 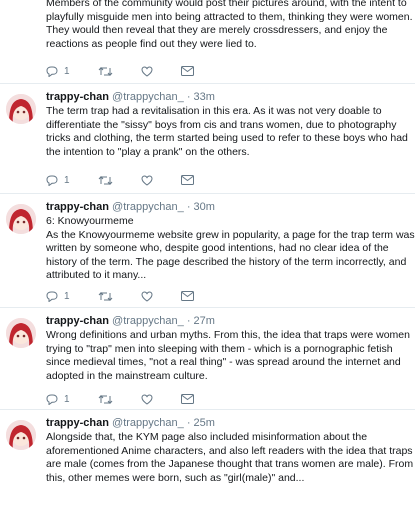 What do you see at coordinates (226, 321) in the screenshot?
I see `tweet-header: trappy-chan @trappychan_ · 27m` at bounding box center [226, 321].